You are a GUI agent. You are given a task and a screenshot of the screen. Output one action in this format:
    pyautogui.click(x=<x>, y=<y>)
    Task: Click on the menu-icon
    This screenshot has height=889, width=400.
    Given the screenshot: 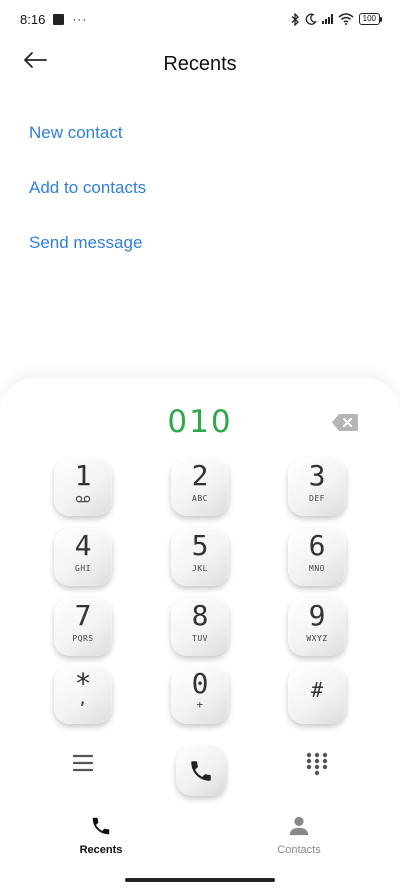 What is the action you would take?
    pyautogui.click(x=83, y=763)
    